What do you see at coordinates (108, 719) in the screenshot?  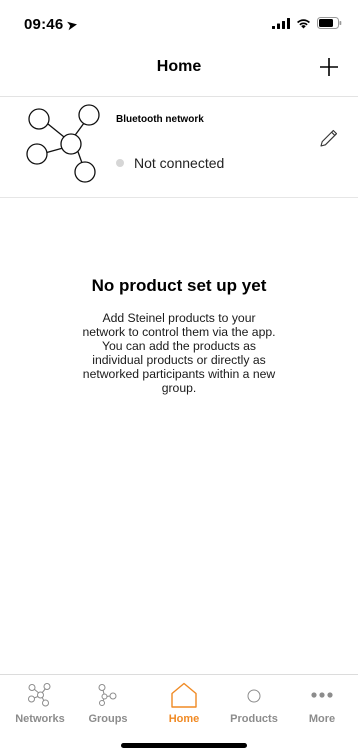 I see `tab-label: Groups` at bounding box center [108, 719].